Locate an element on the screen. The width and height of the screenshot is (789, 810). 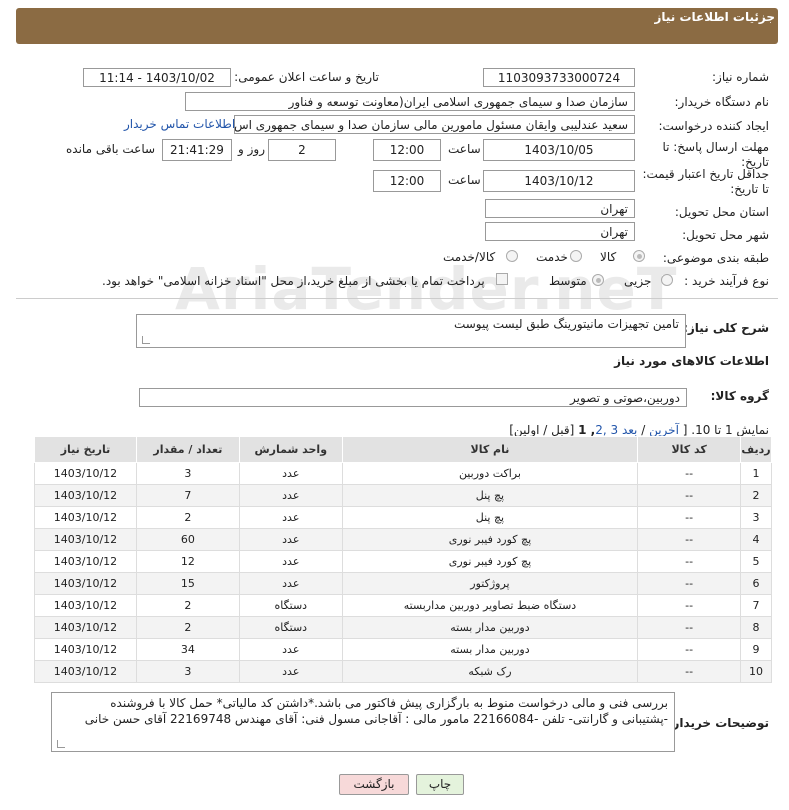
province-label: استان محل تحویل: is located at coordinates (721, 212).